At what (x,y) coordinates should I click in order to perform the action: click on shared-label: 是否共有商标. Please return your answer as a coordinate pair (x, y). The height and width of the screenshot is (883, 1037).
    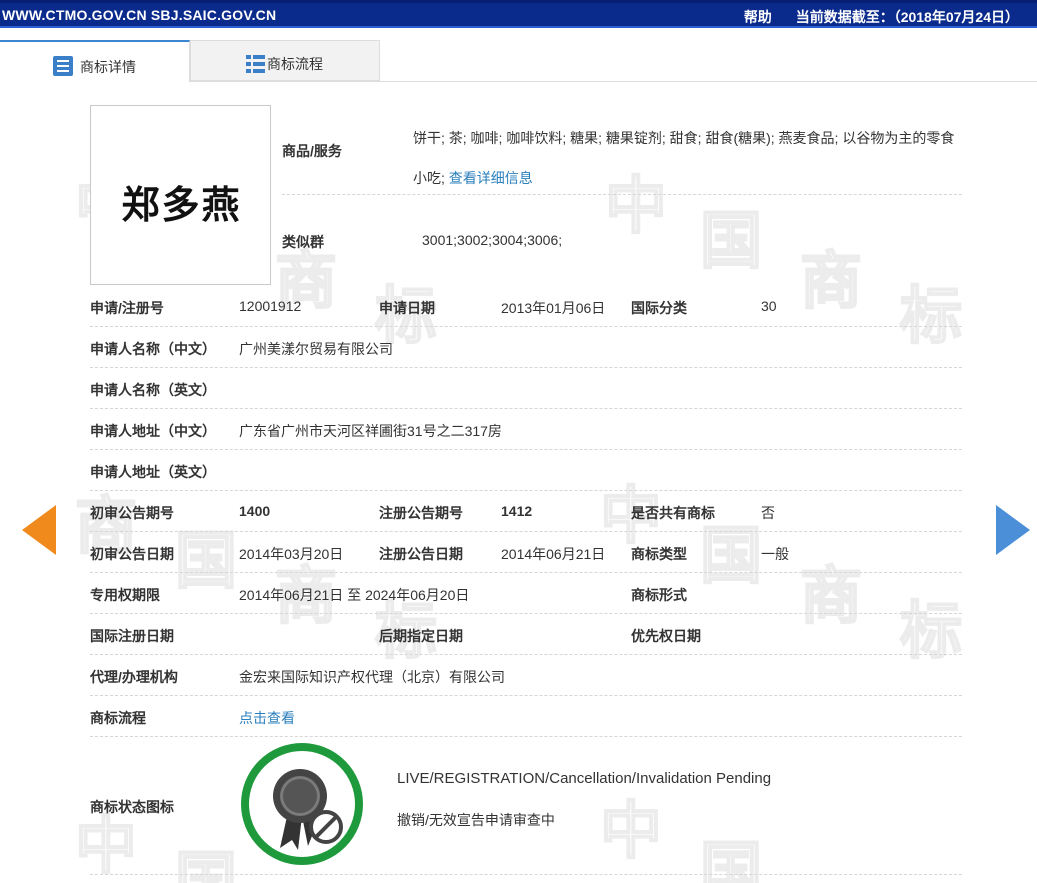
    Looking at the image, I should click on (673, 513).